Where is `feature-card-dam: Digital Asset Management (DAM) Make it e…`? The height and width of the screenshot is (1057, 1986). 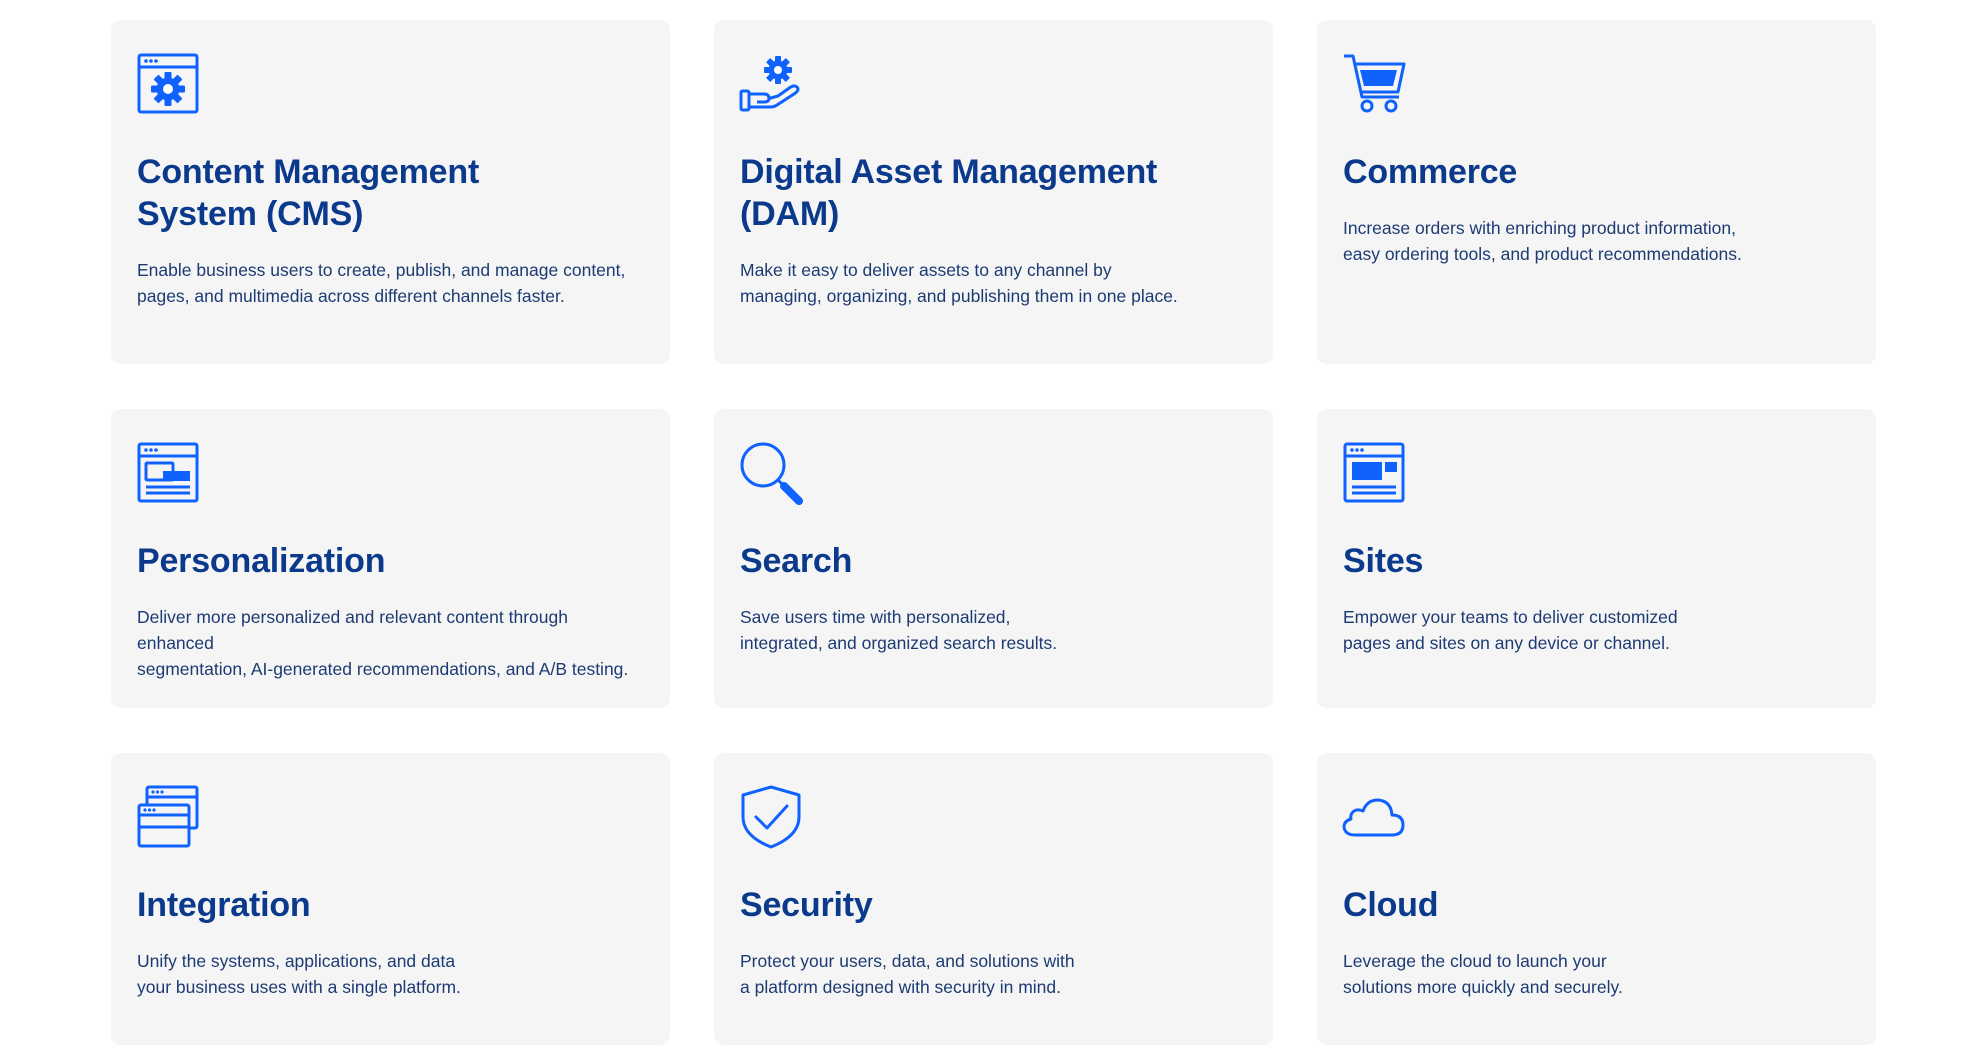
feature-card-dam: Digital Asset Management (DAM) Make it e… is located at coordinates (993, 192).